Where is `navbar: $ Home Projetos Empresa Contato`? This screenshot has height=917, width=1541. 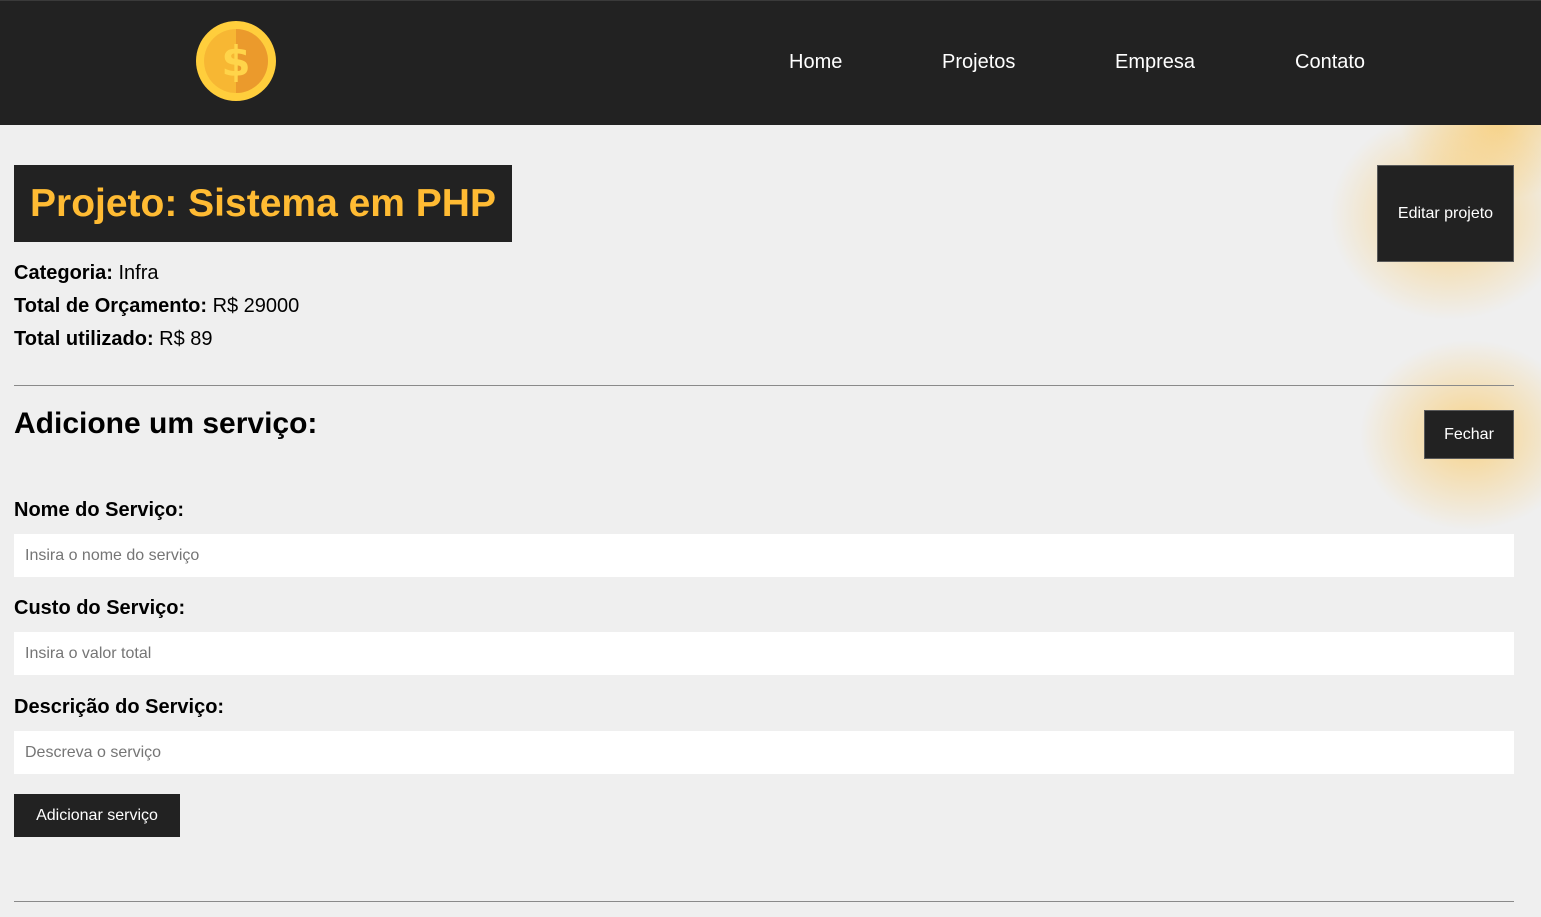 navbar: $ Home Projetos Empresa Contato is located at coordinates (770, 62).